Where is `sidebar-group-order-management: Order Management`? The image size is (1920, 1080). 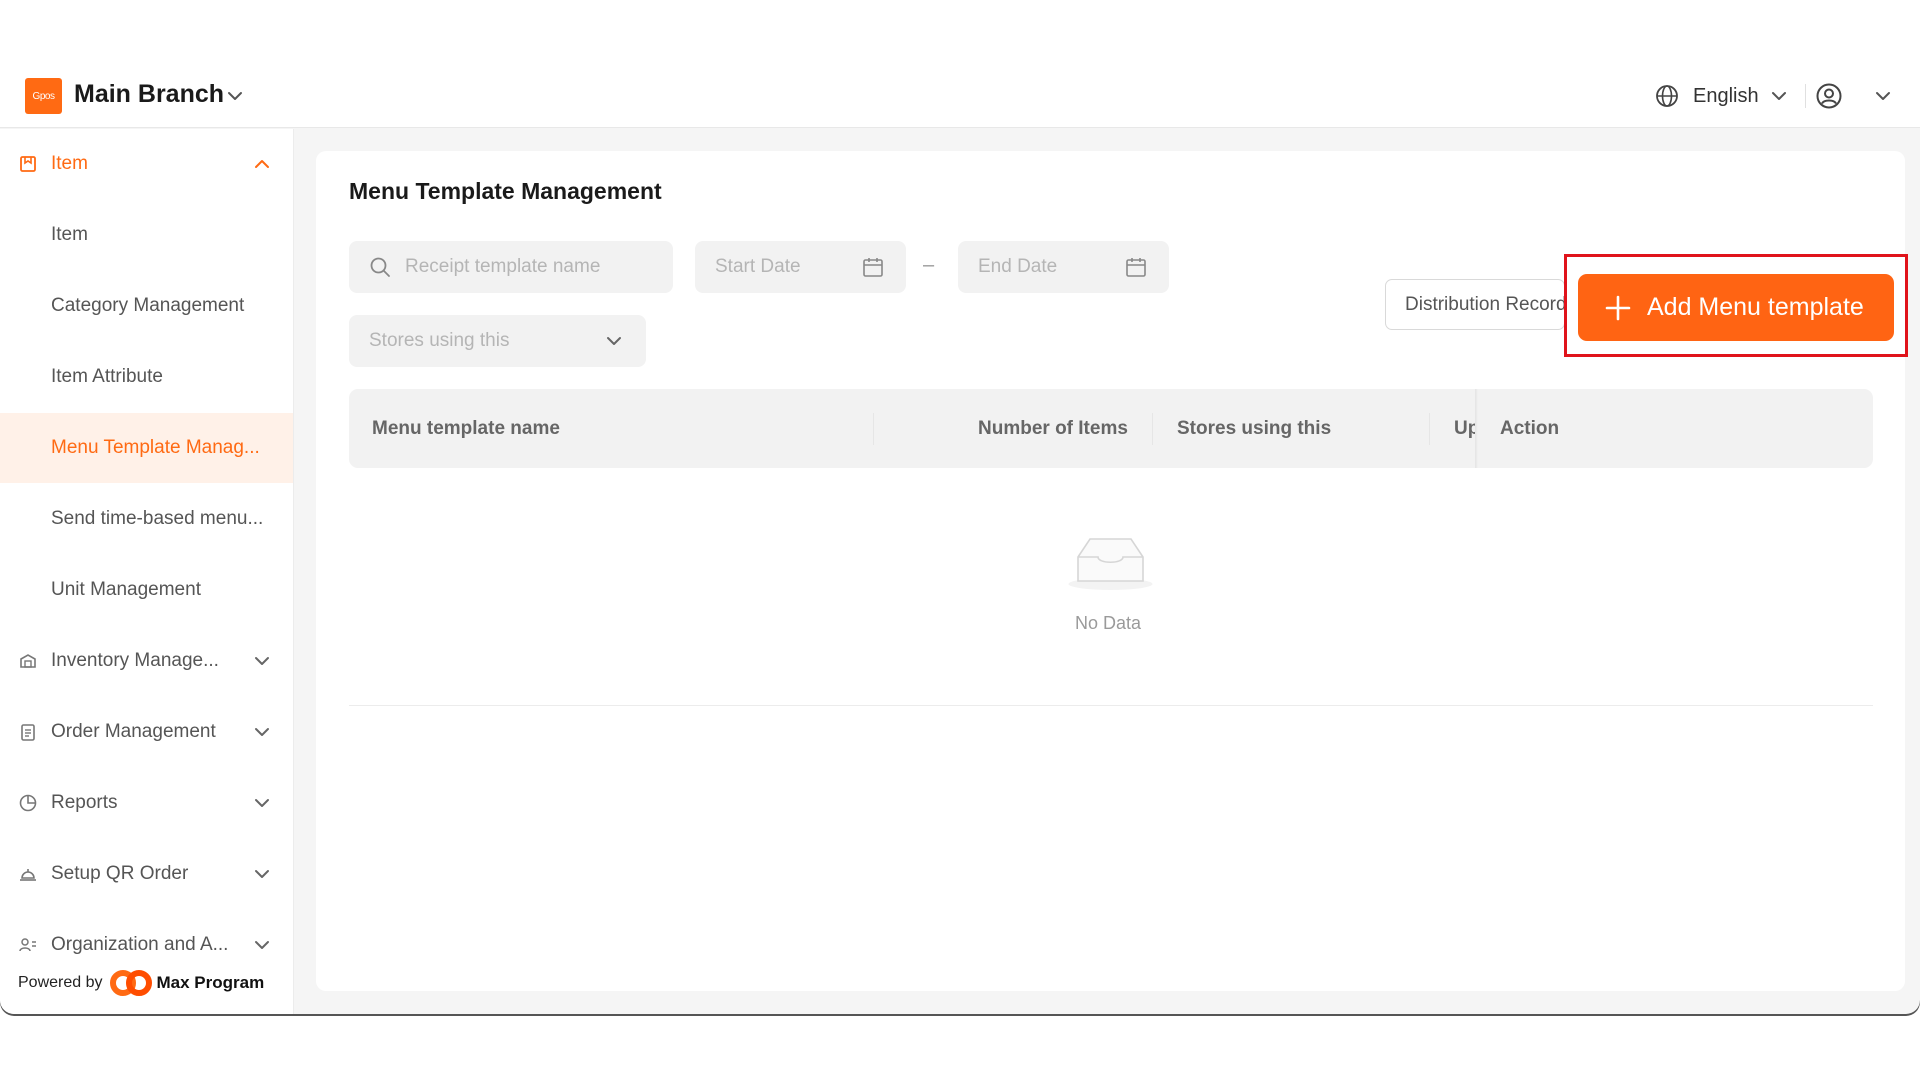 sidebar-group-order-management: Order Management is located at coordinates (146, 732).